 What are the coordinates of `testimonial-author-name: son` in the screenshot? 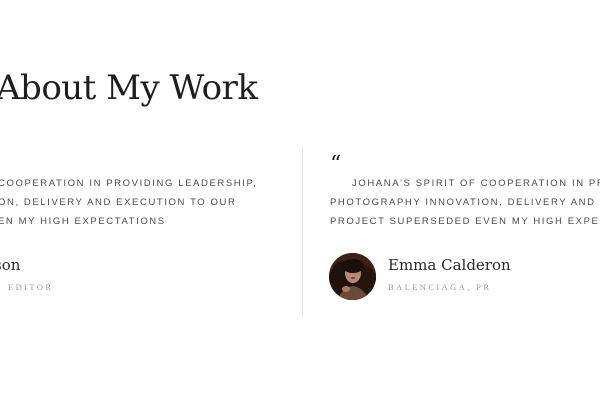 It's located at (10, 265).